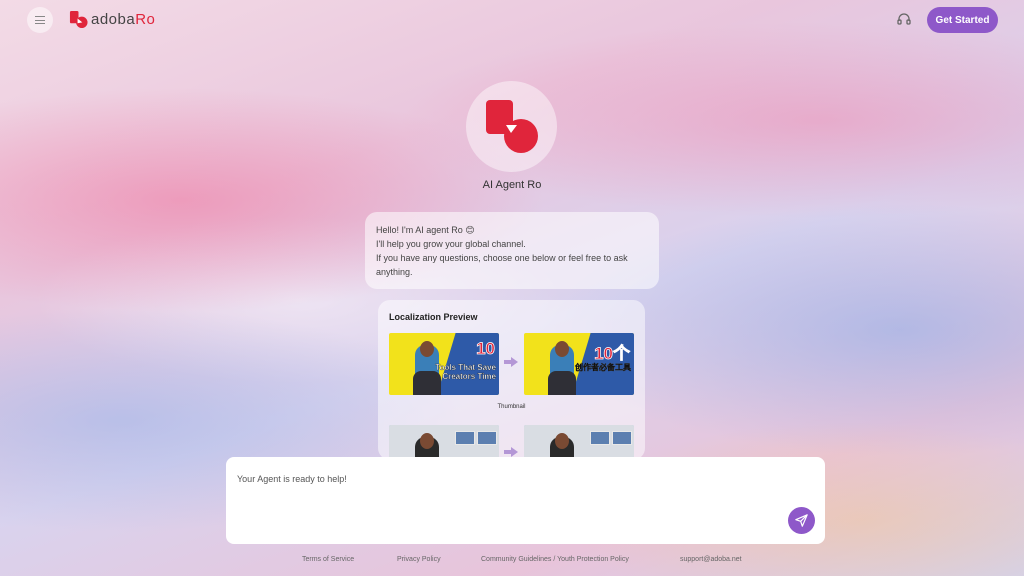  I want to click on logo-text: adobaRo, so click(123, 19).